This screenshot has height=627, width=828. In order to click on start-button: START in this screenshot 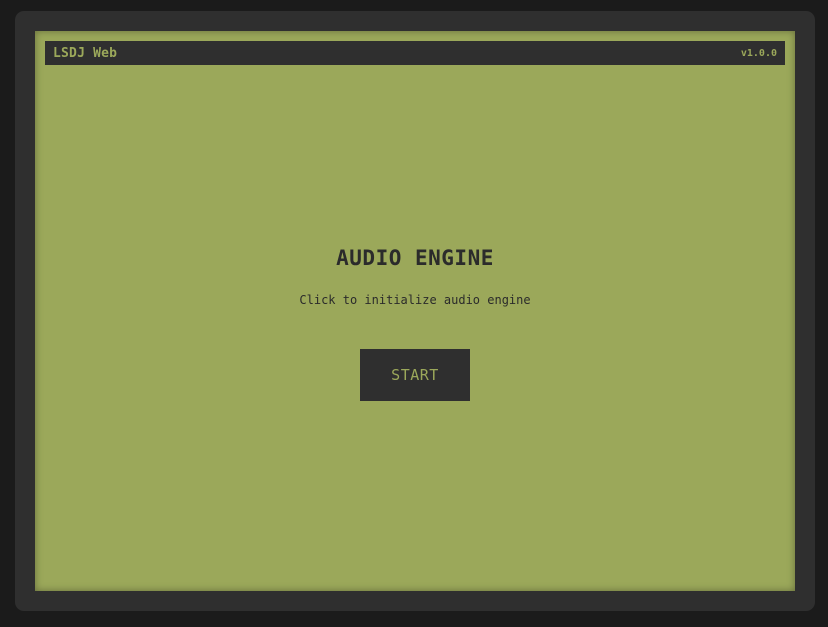, I will do `click(415, 375)`.